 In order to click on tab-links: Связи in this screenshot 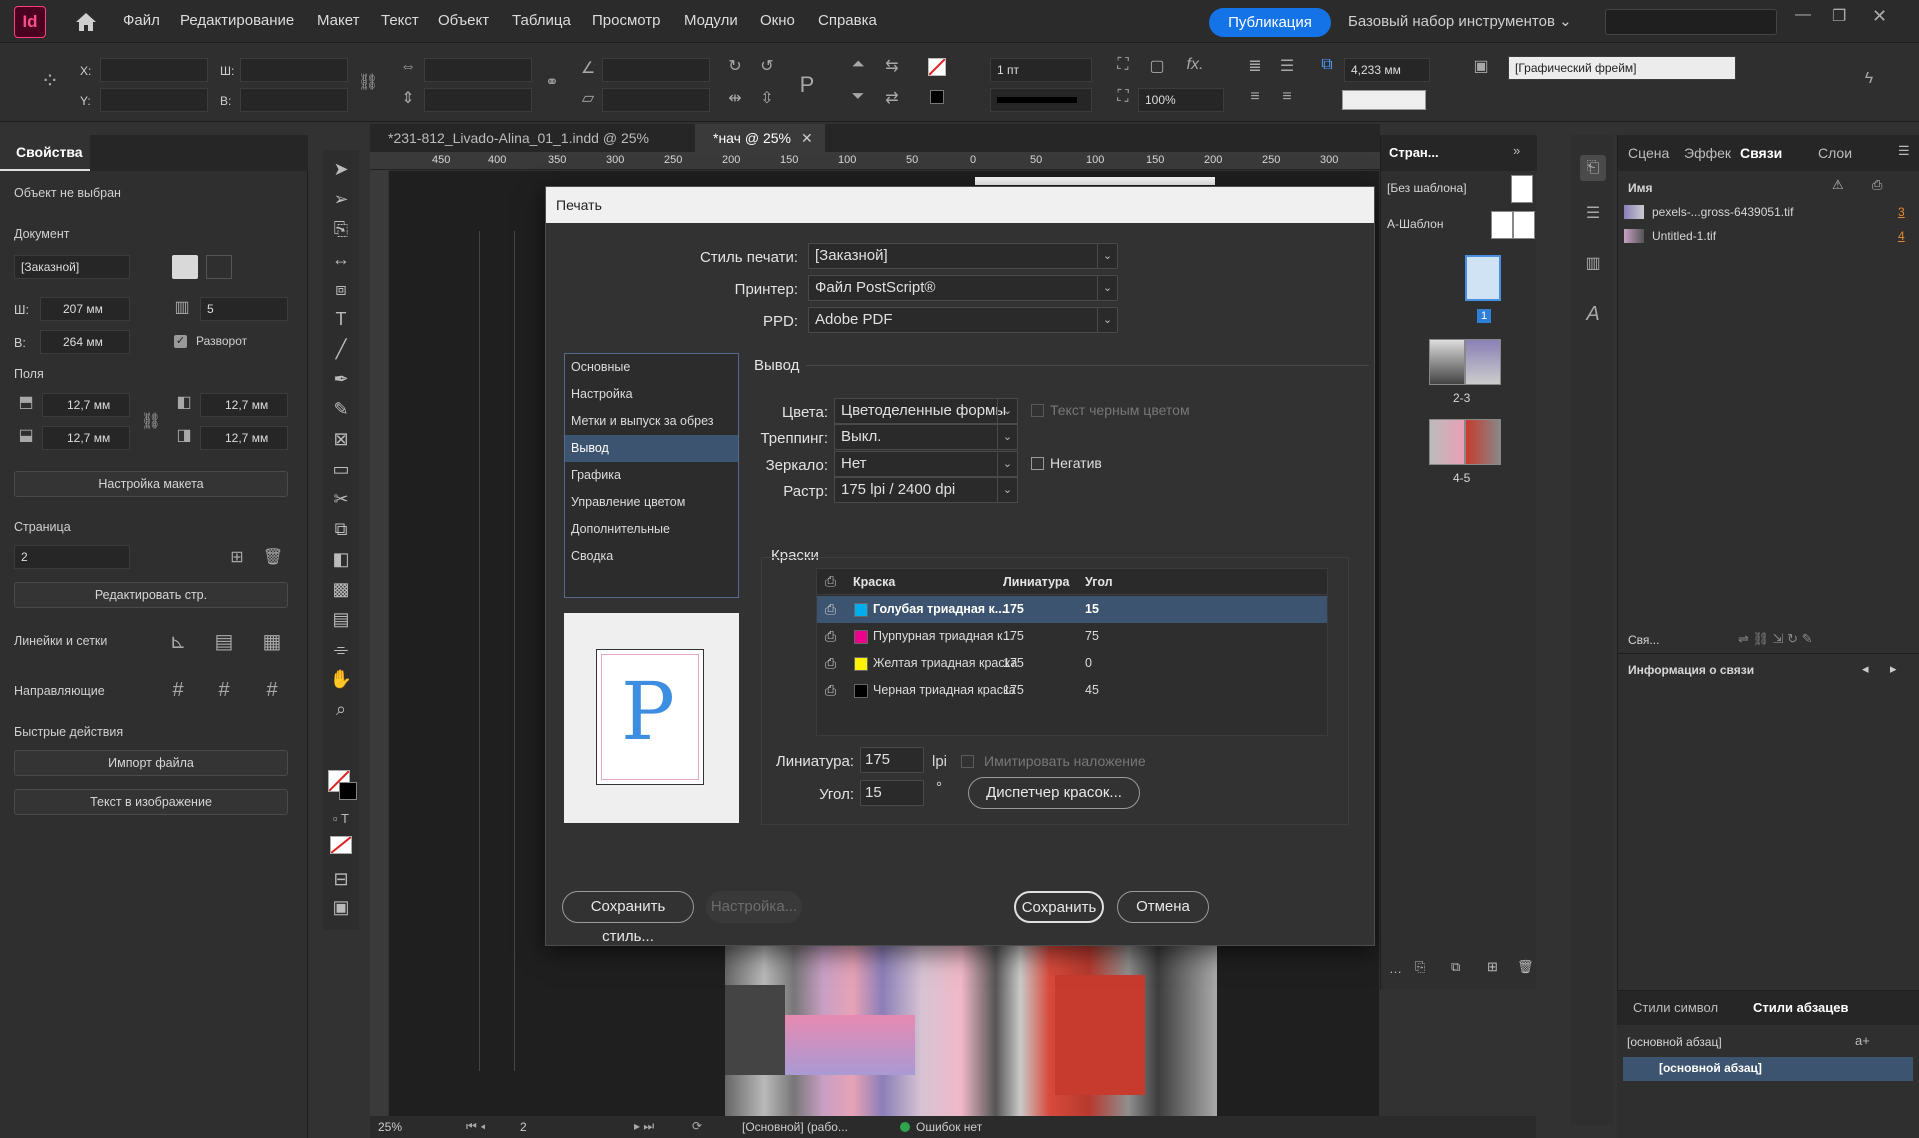, I will do `click(1761, 153)`.